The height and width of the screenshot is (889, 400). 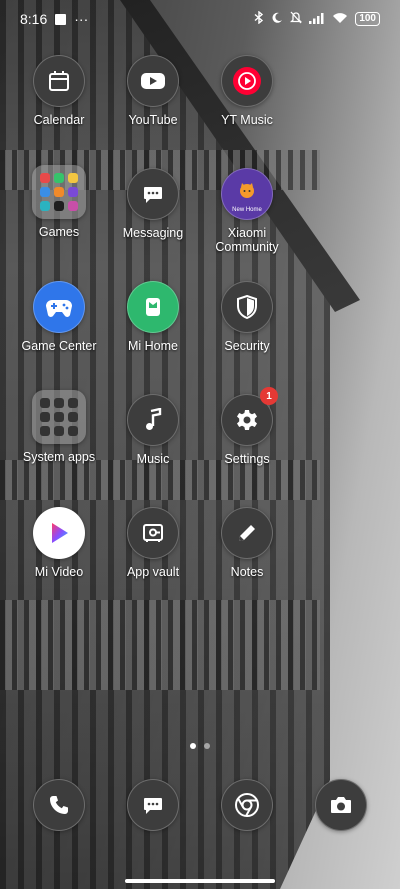 I want to click on battery-indicator: 100, so click(x=367, y=19).